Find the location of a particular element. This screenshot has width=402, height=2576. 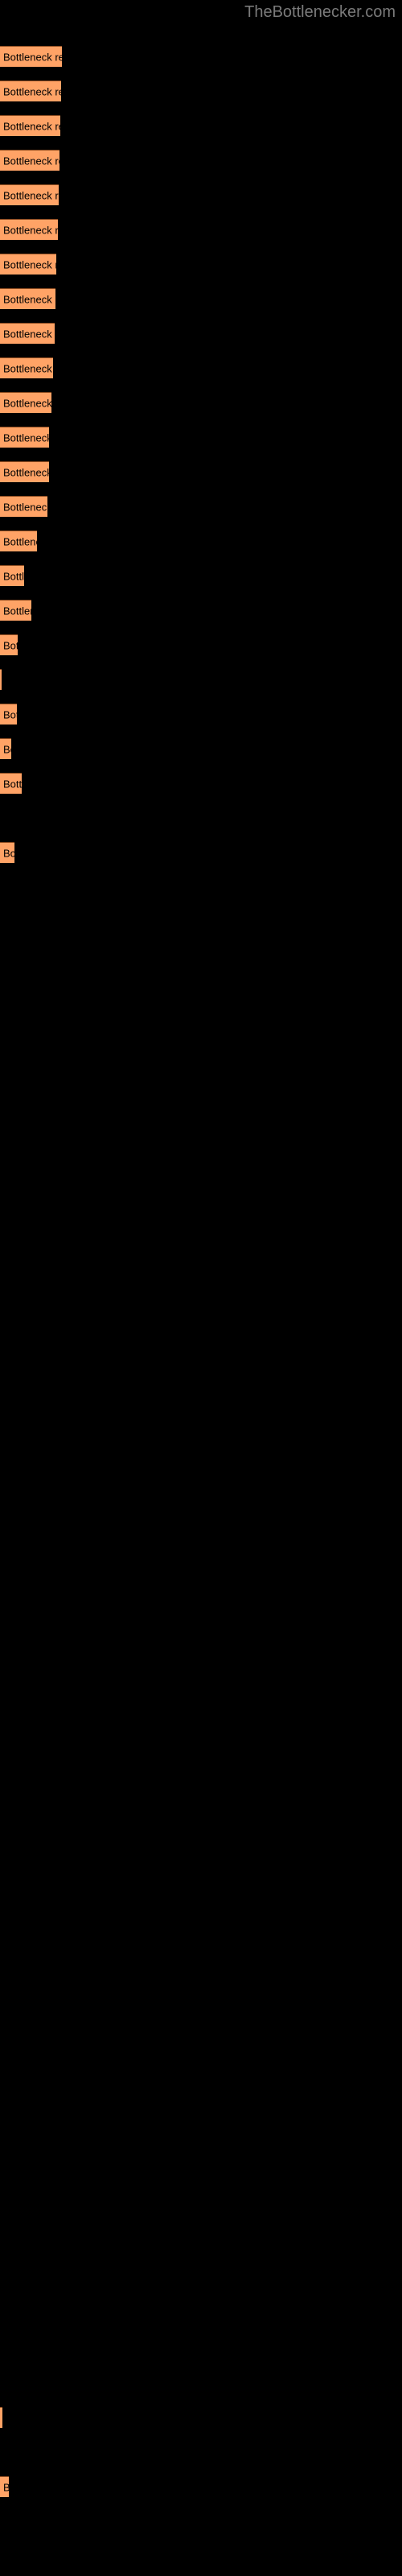

bar-8: Bottleneck result is located at coordinates (27, 298).